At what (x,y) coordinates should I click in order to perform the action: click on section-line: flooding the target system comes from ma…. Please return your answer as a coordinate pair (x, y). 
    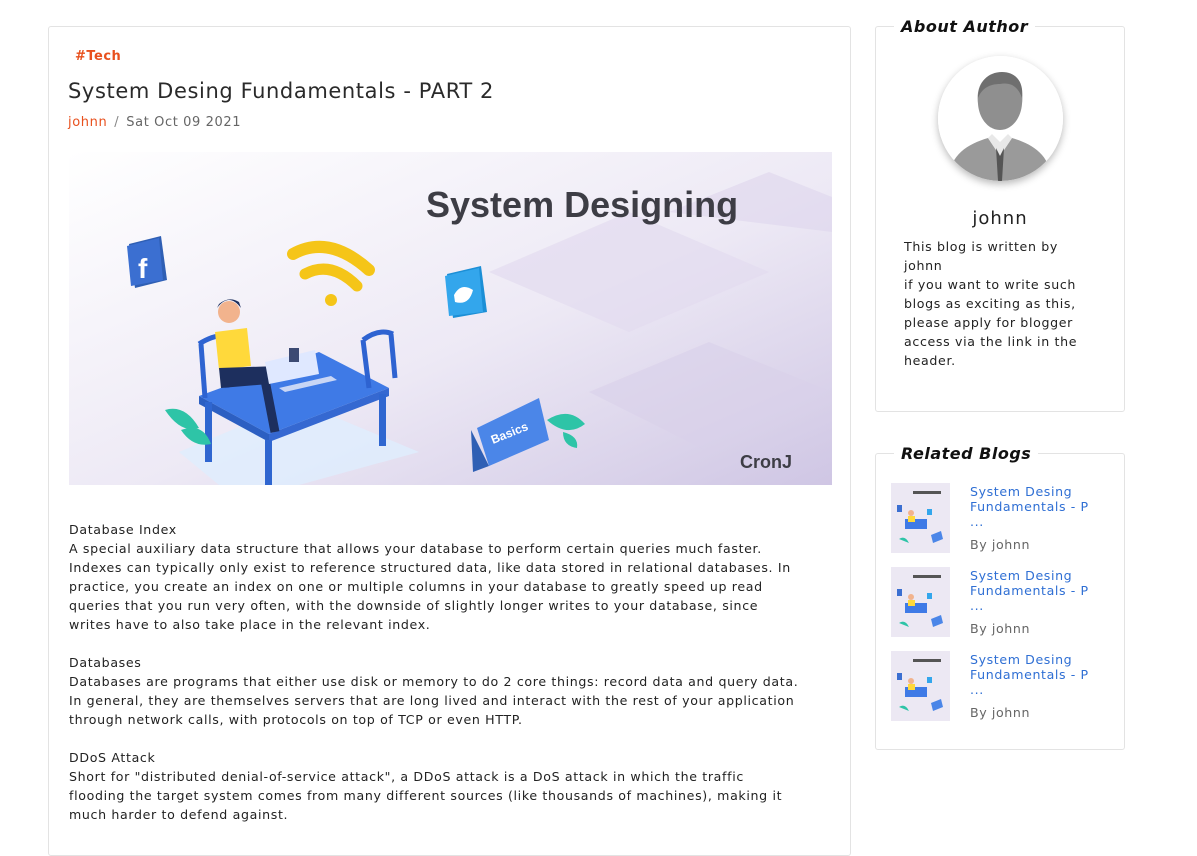
    Looking at the image, I should click on (426, 795).